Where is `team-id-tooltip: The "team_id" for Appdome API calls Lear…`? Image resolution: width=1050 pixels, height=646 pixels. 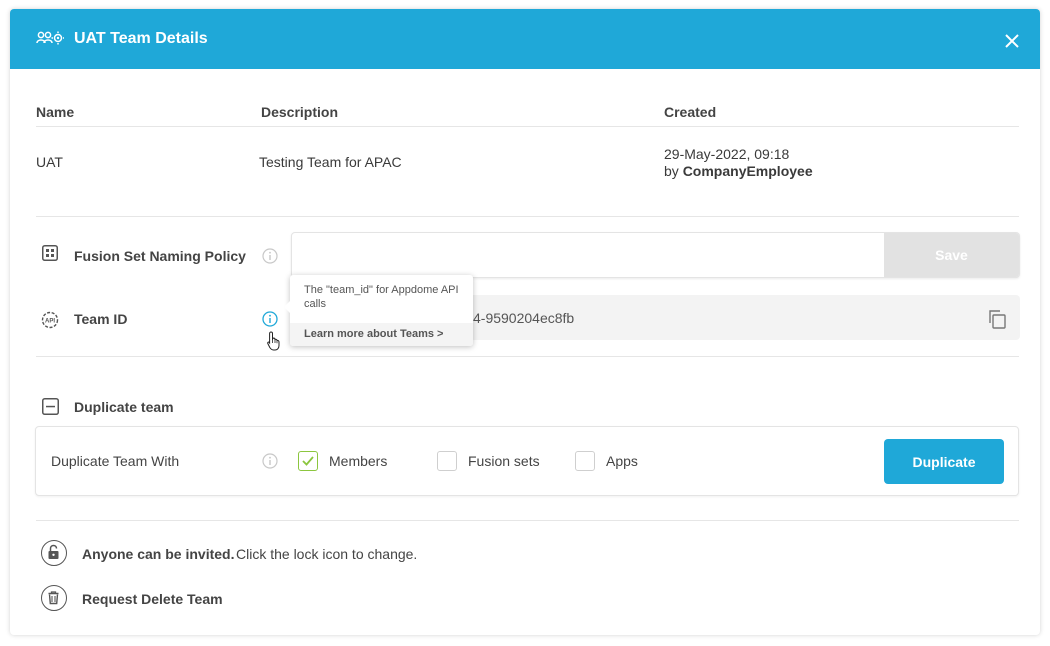 team-id-tooltip: The "team_id" for Appdome API calls Lear… is located at coordinates (378, 310).